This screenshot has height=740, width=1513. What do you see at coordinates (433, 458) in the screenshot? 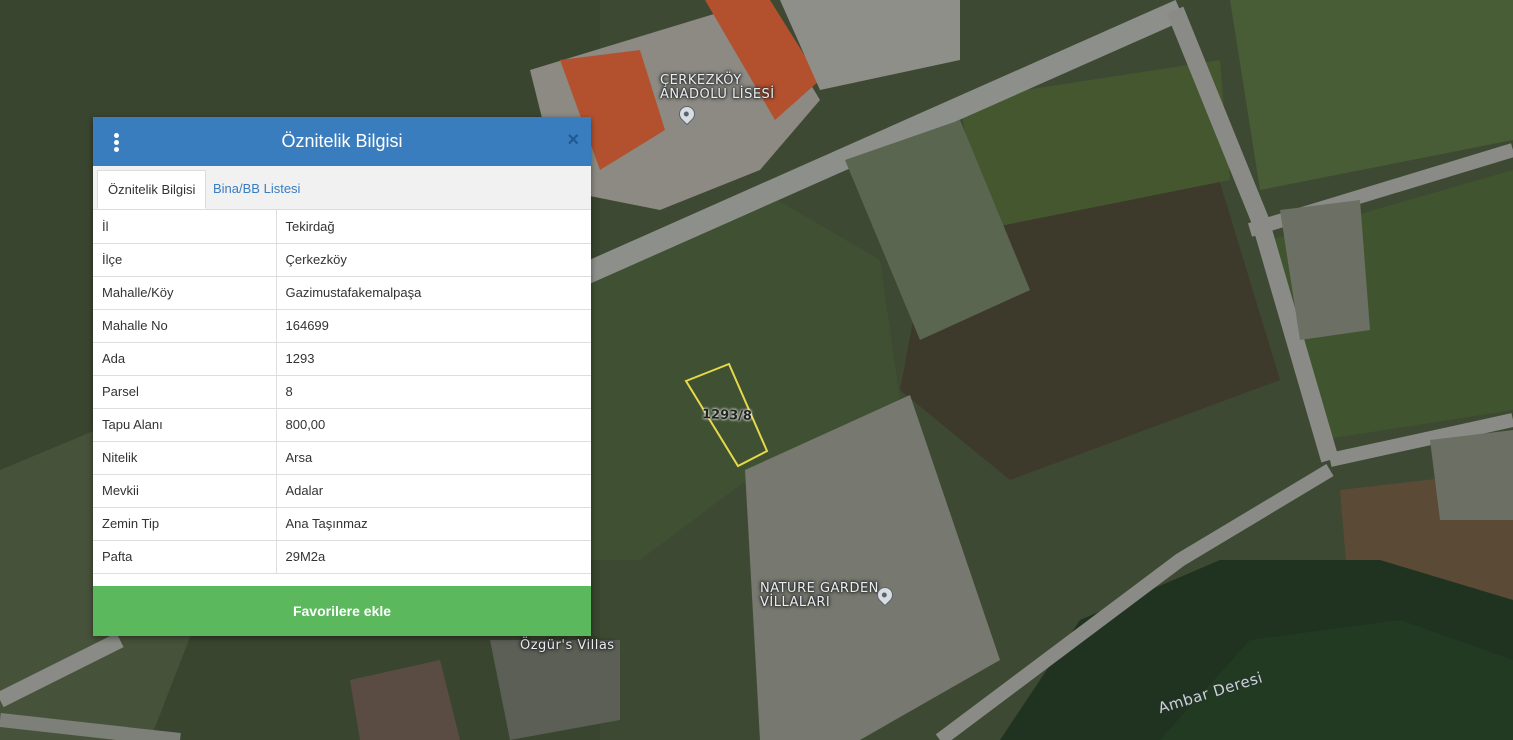
I see `row-value: Arsa` at bounding box center [433, 458].